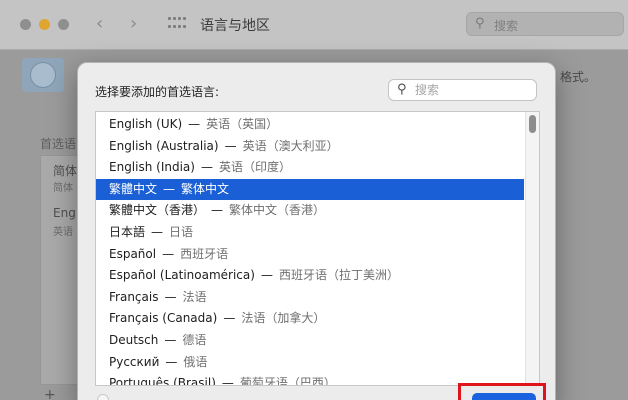 This screenshot has height=400, width=628. I want to click on settings-search-placeholder: 搜索, so click(506, 26).